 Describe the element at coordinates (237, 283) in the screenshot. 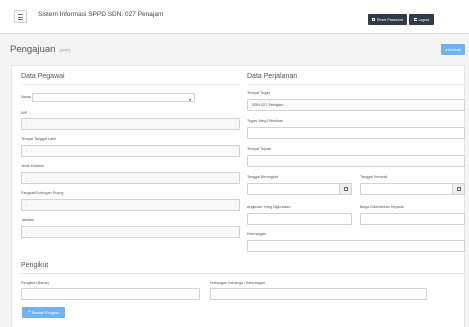

I see `hubungan-label: Hubungan Keluarga / Keterangan` at that location.